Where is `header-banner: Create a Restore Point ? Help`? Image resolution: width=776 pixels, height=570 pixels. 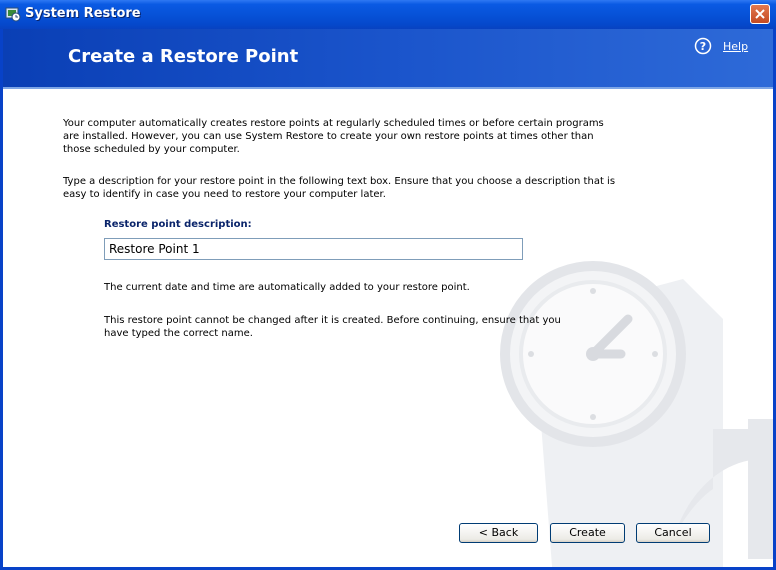 header-banner: Create a Restore Point ? Help is located at coordinates (388, 59).